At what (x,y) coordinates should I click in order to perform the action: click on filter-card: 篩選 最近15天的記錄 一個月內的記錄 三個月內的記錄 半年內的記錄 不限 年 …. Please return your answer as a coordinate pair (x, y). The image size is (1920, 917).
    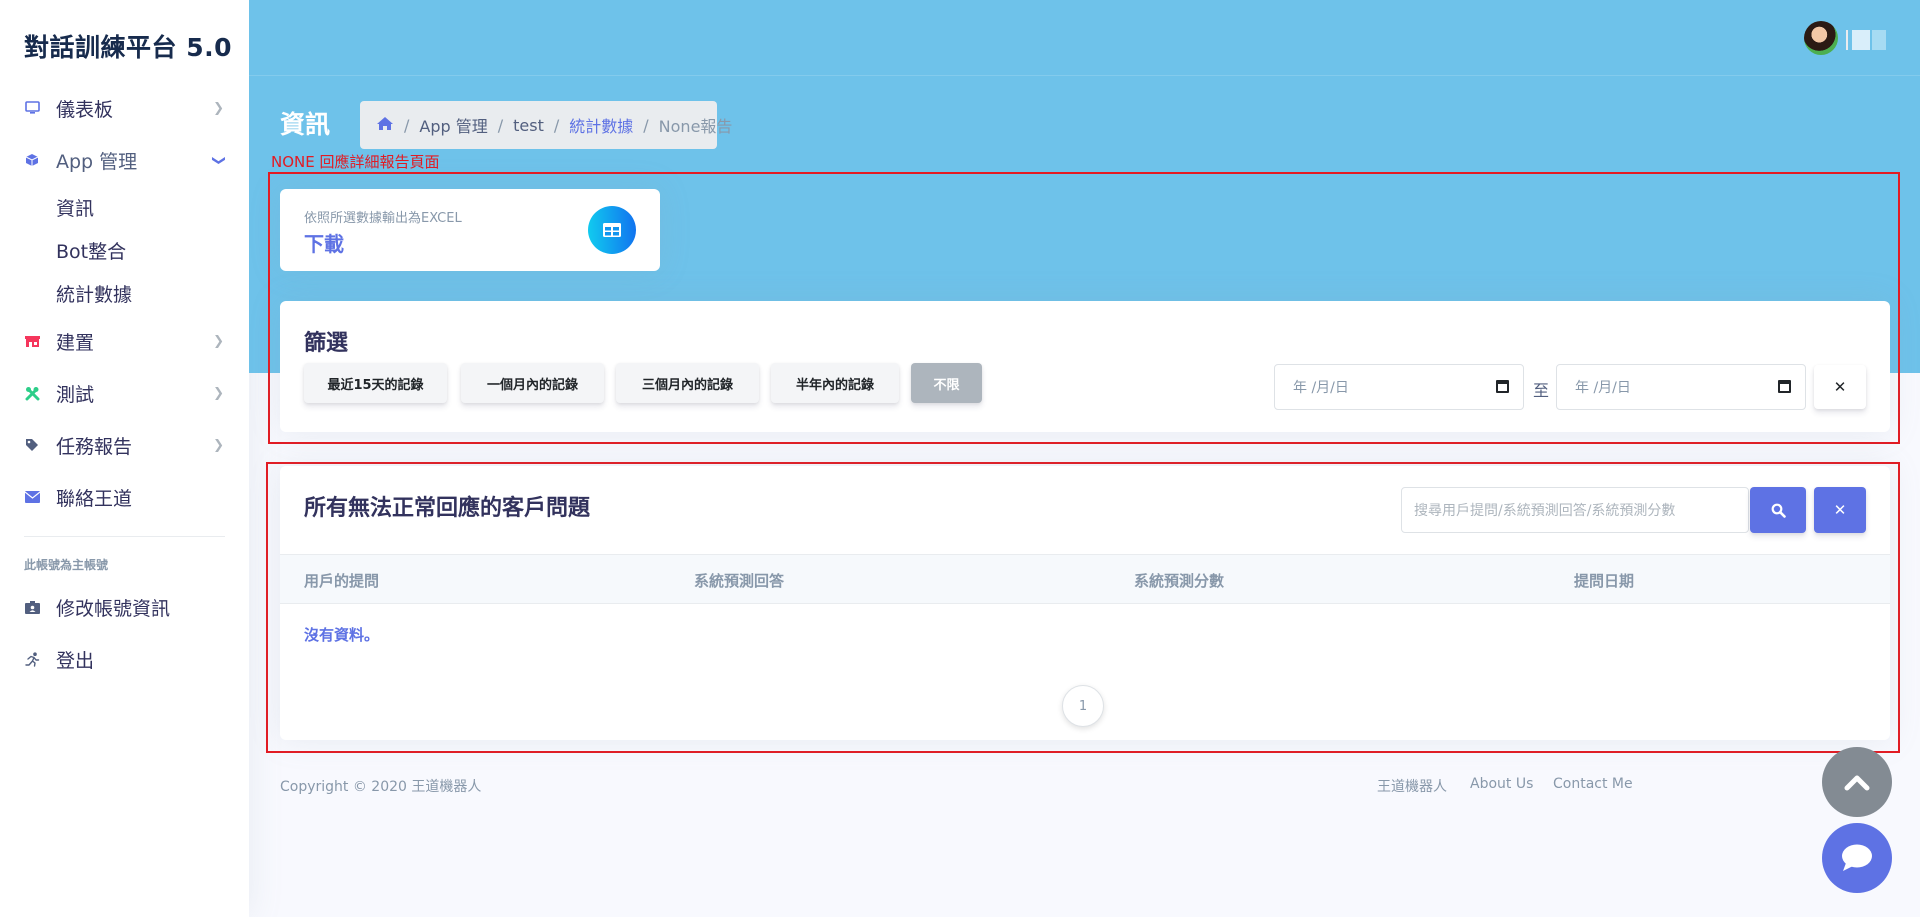
    Looking at the image, I should click on (1085, 366).